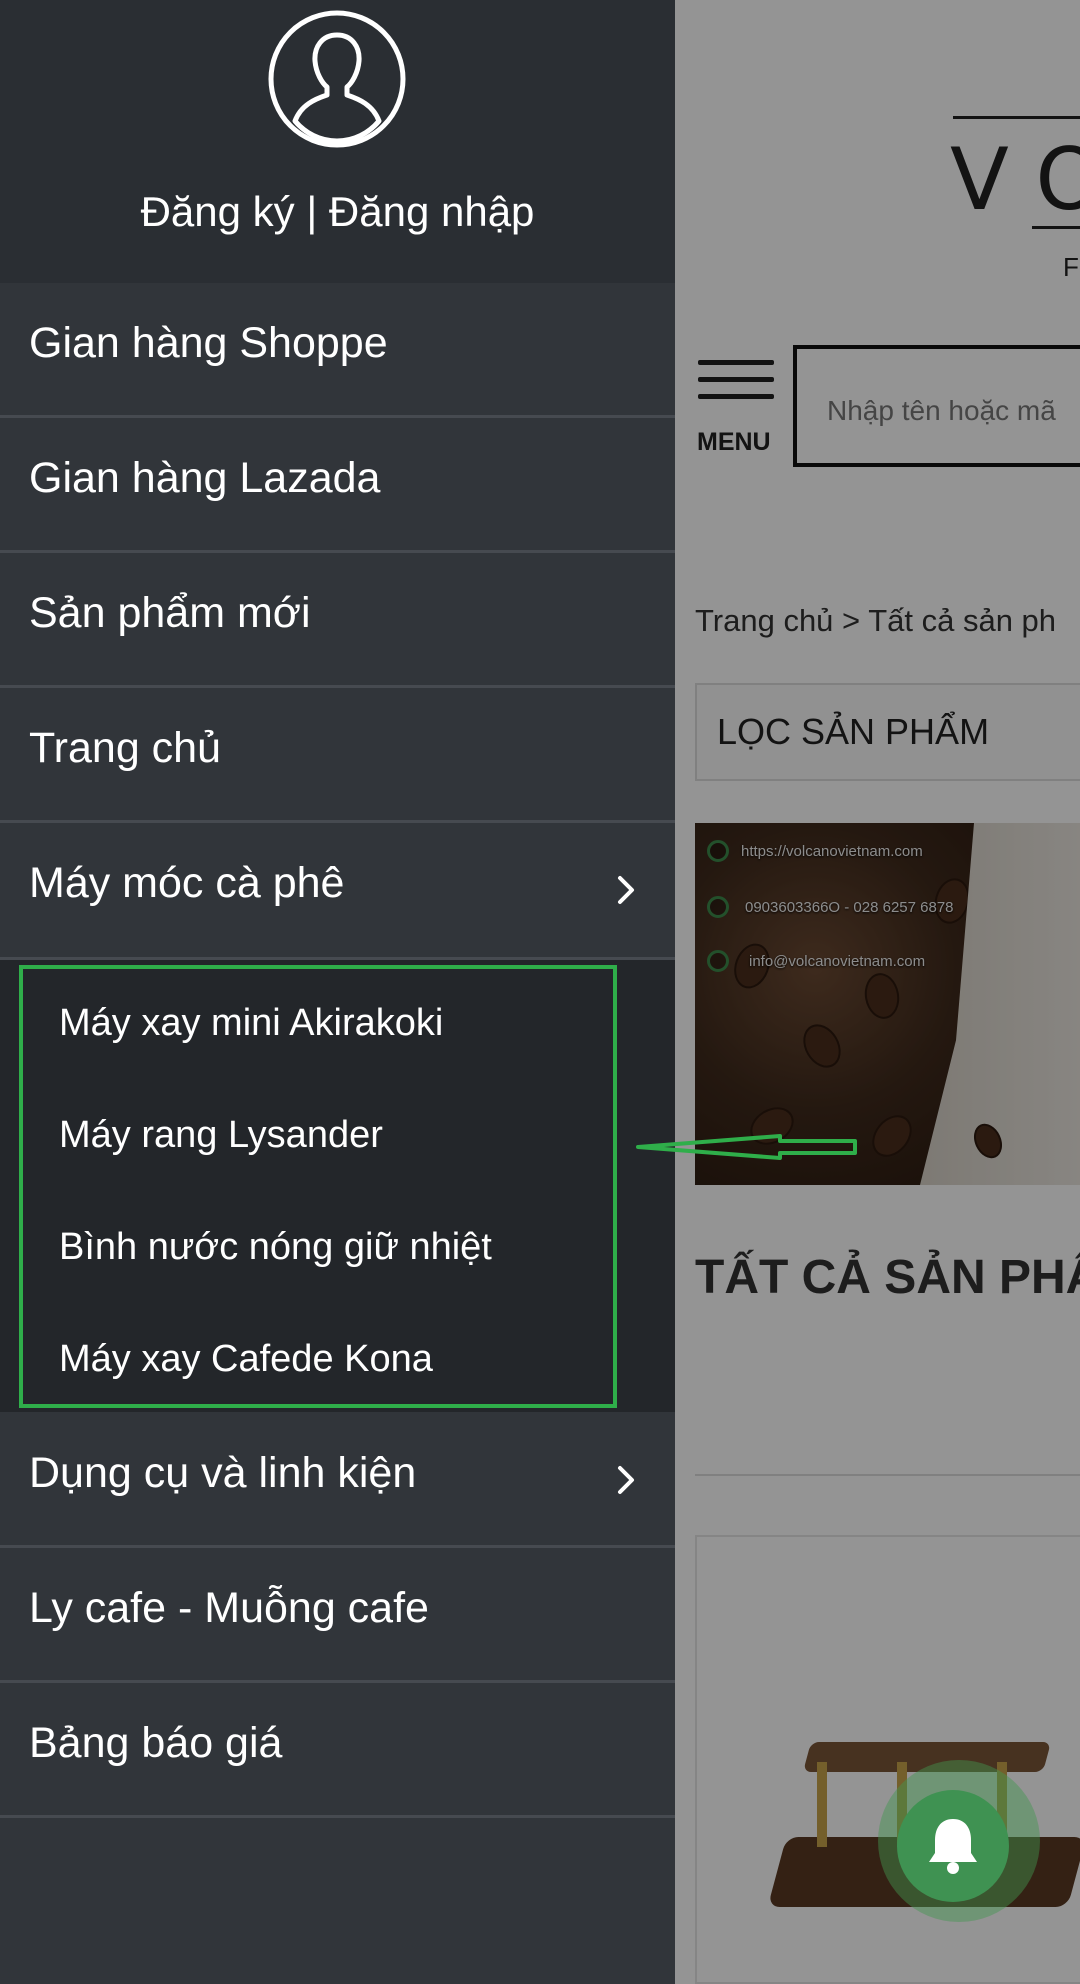  I want to click on submenu-item-label: Máy xay mini Akirakoki, so click(251, 1023).